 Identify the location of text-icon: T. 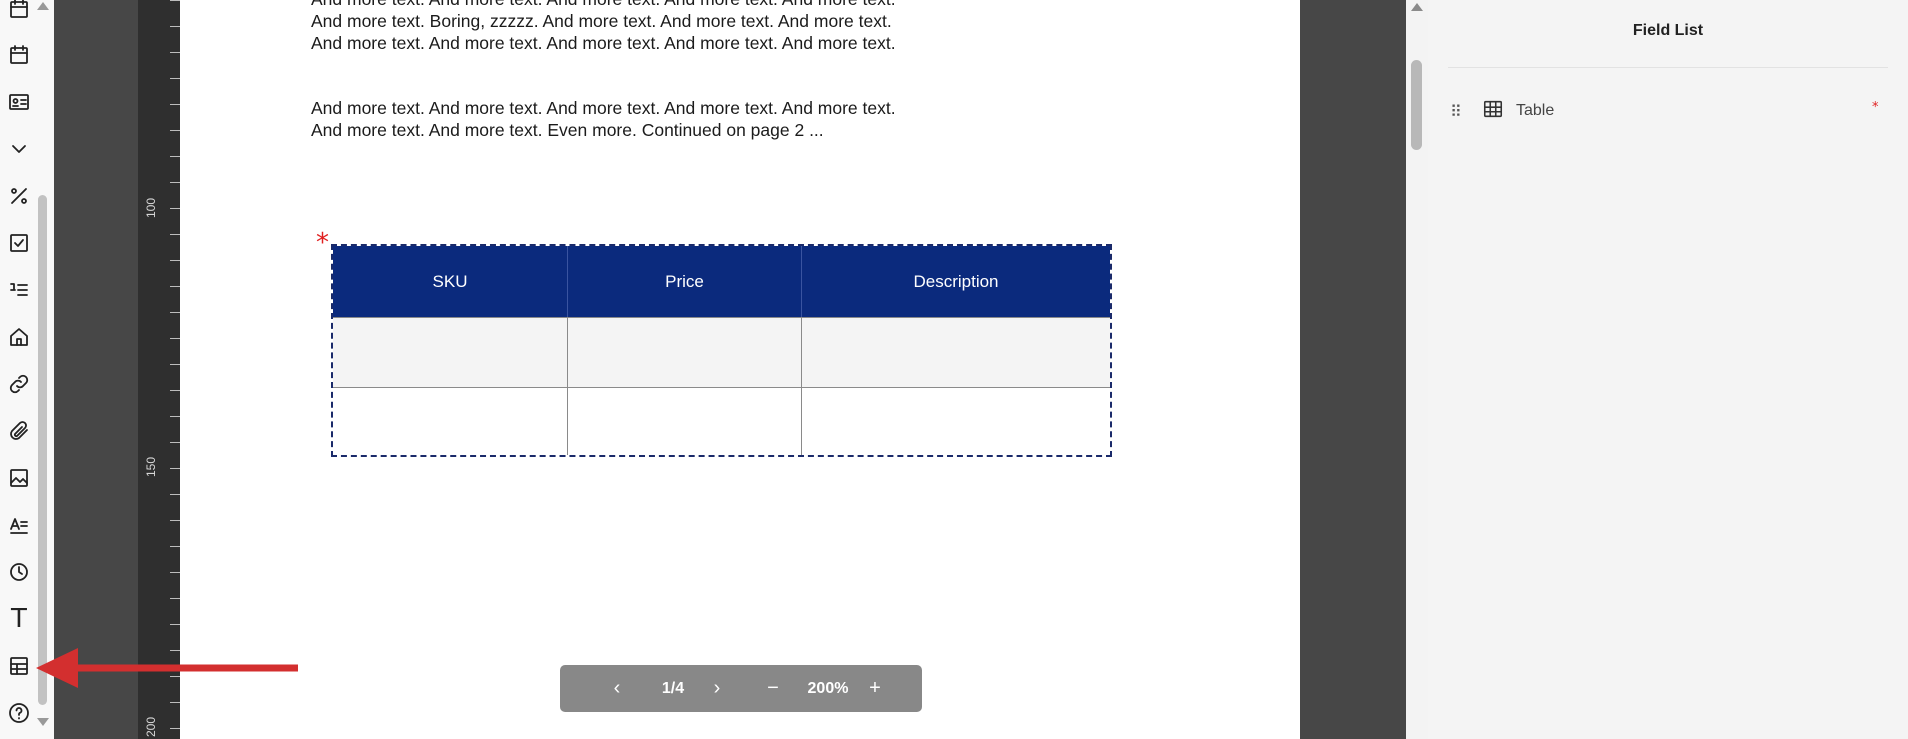
(19, 619).